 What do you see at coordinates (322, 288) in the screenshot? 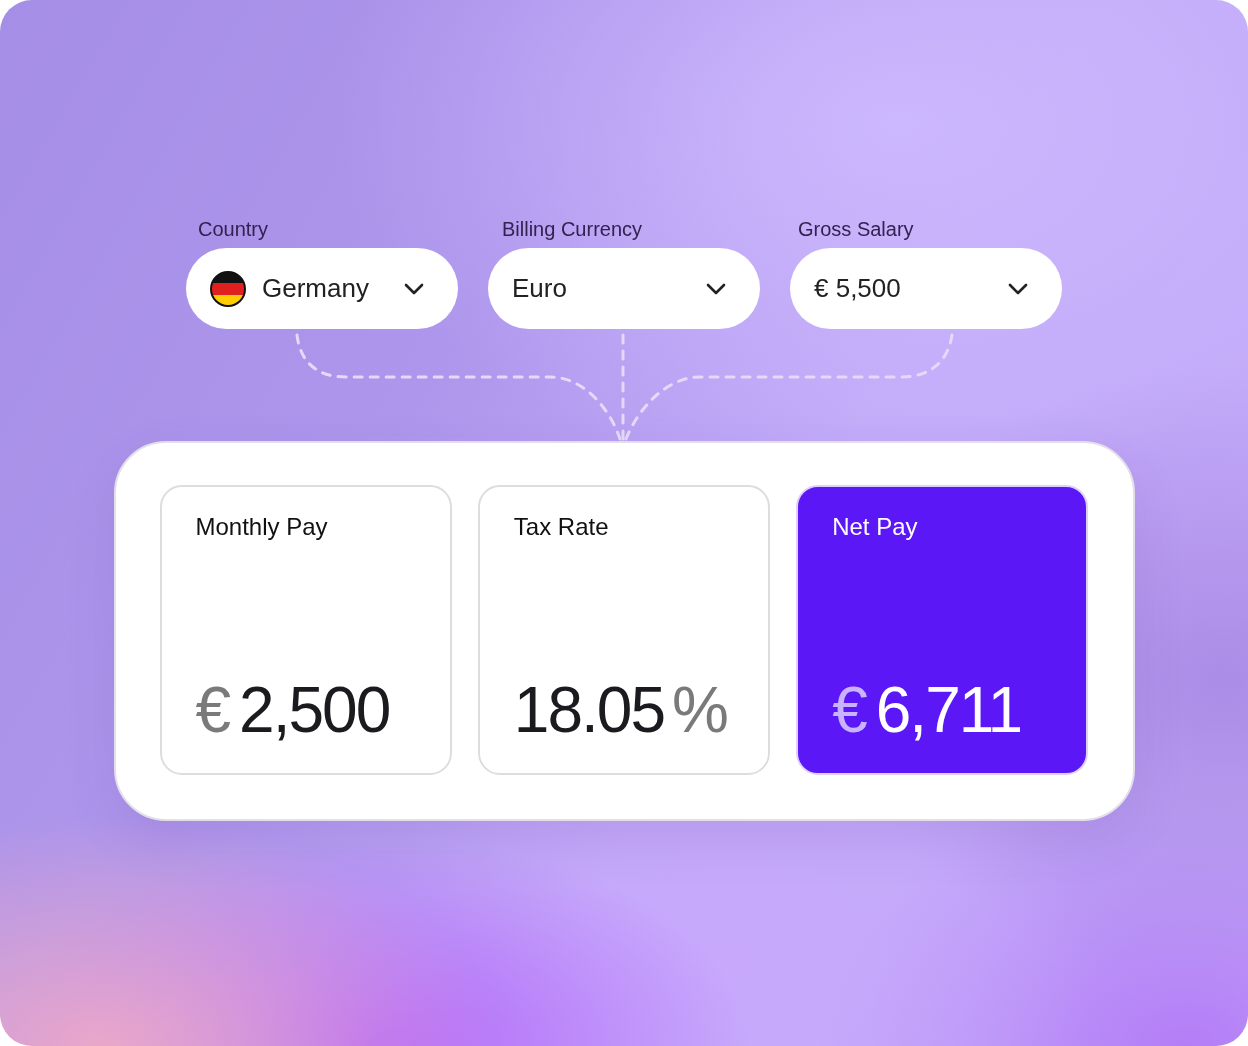
I see `dropdown-field: Germany` at bounding box center [322, 288].